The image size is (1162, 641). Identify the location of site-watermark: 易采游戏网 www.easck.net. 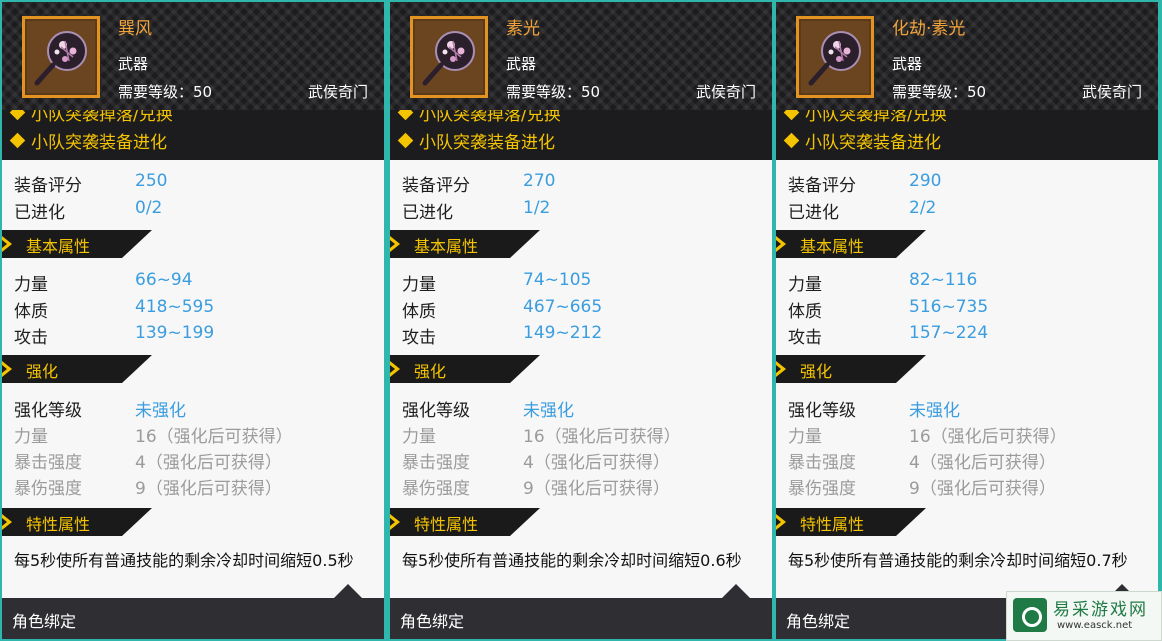
(1084, 616).